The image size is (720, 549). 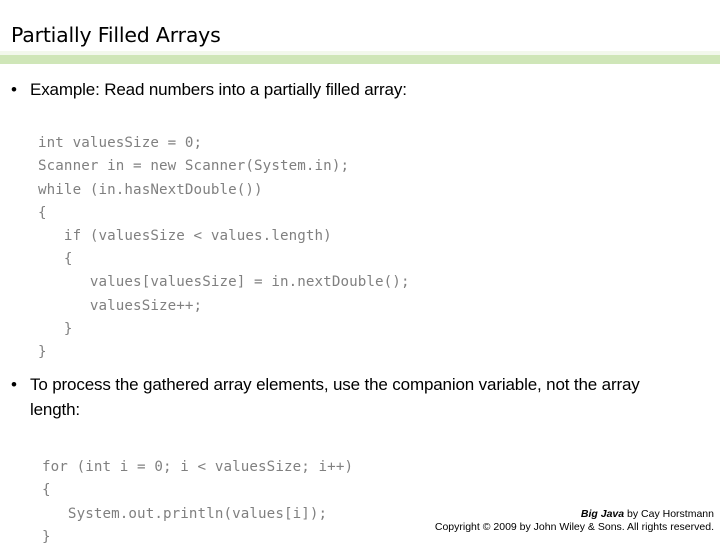 I want to click on title-divider, so click(x=360, y=59).